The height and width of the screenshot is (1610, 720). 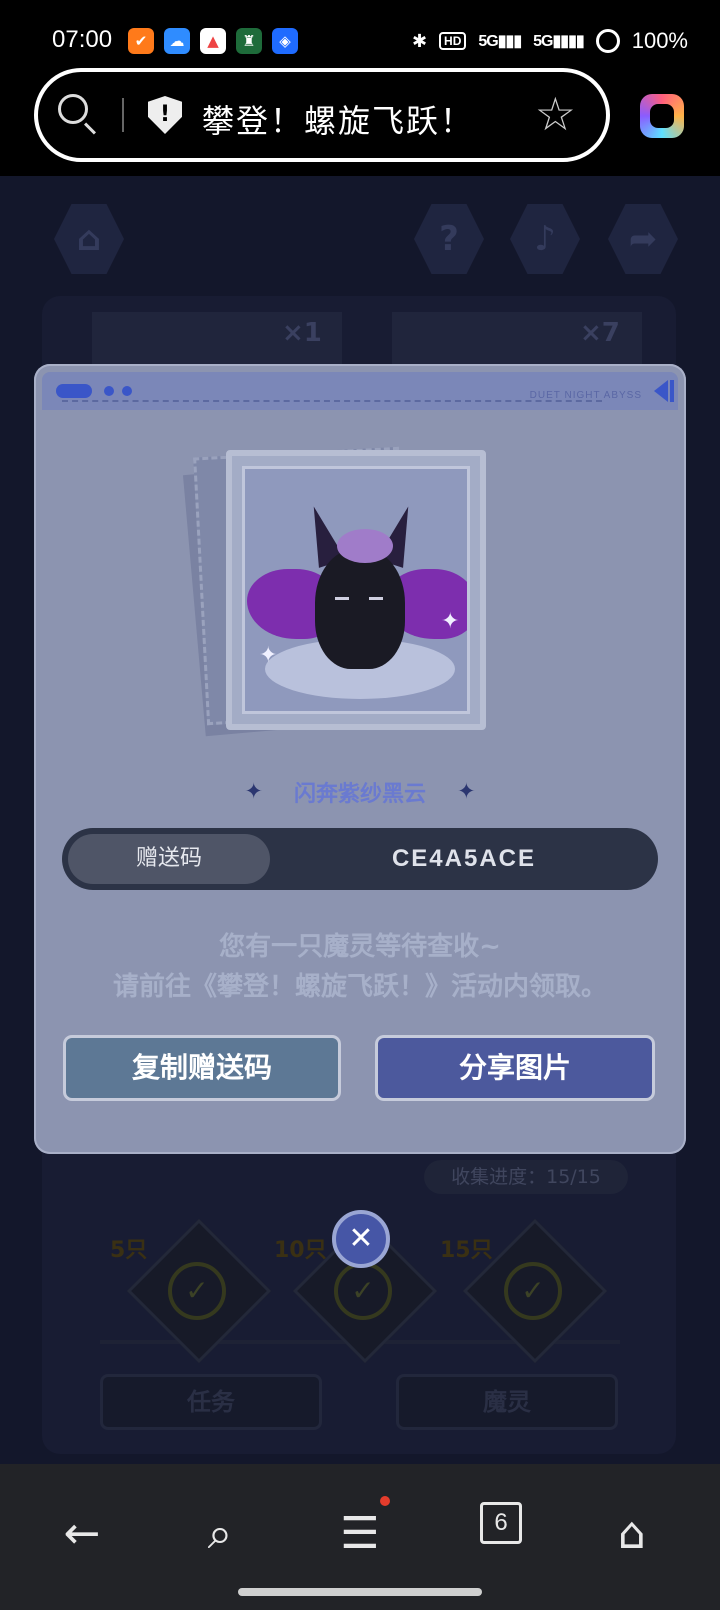 What do you see at coordinates (500, 41) in the screenshot?
I see `signal-5g-icon: 5G▮▮▮` at bounding box center [500, 41].